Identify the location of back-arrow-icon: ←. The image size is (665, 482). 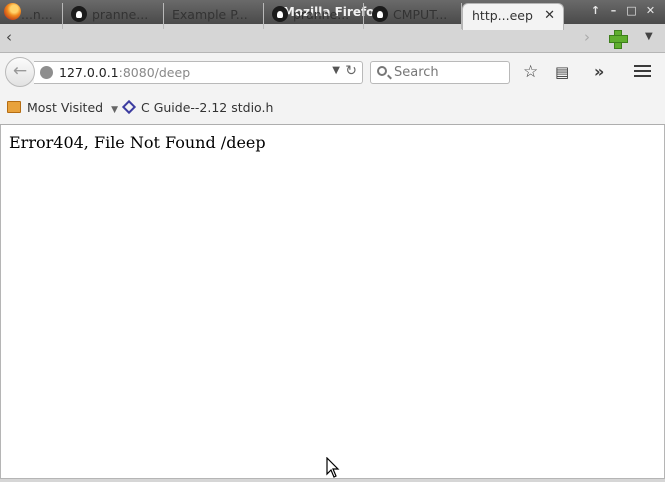
(20, 71).